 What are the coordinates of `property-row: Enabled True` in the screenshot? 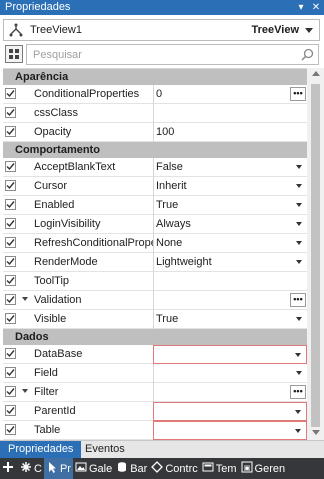 It's located at (155, 205).